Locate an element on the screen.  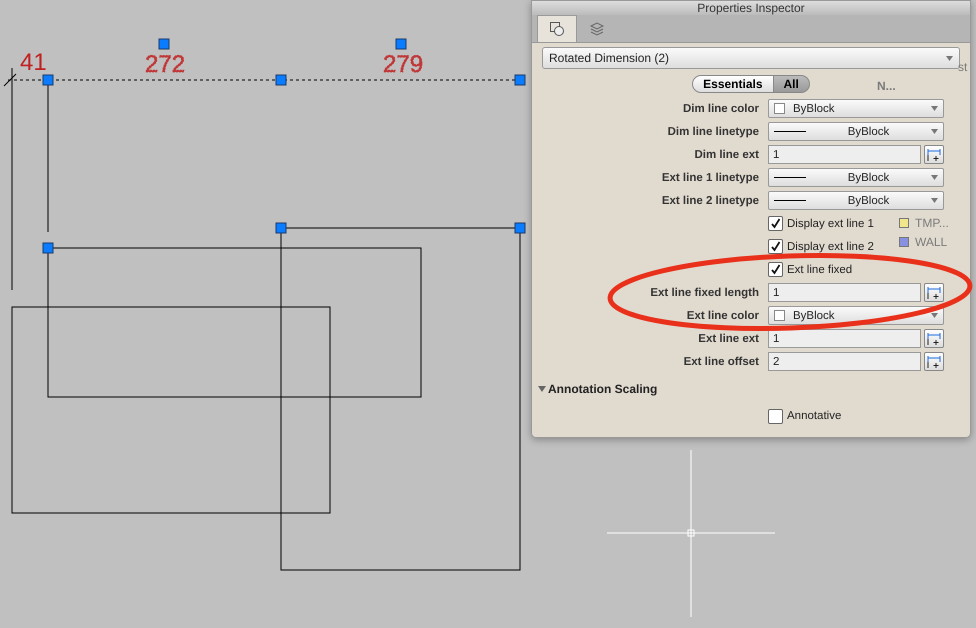
checkbox-label: Display ext line 2 is located at coordinates (830, 246).